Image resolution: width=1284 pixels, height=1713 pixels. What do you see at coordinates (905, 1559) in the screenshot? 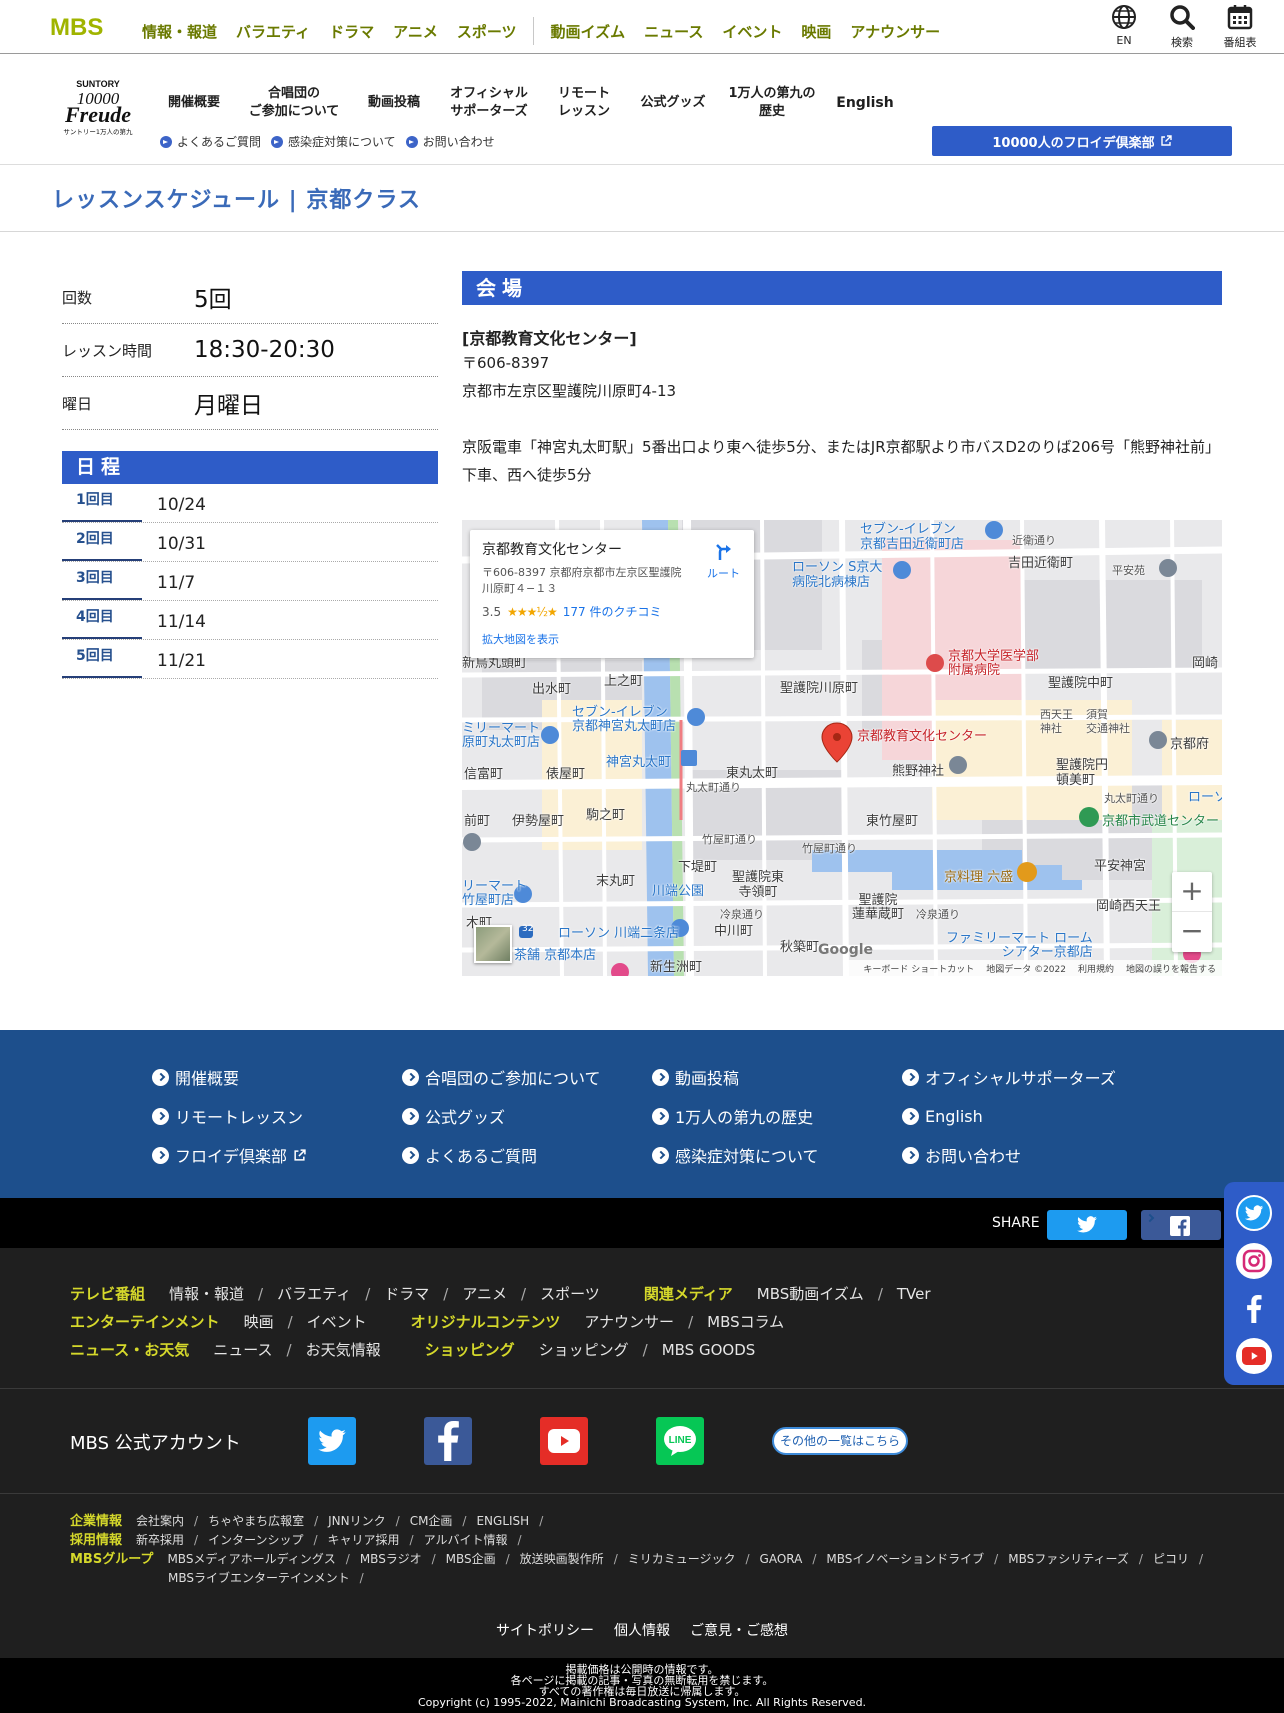
I see `footer-link: MBSイノベーションドライブ` at bounding box center [905, 1559].